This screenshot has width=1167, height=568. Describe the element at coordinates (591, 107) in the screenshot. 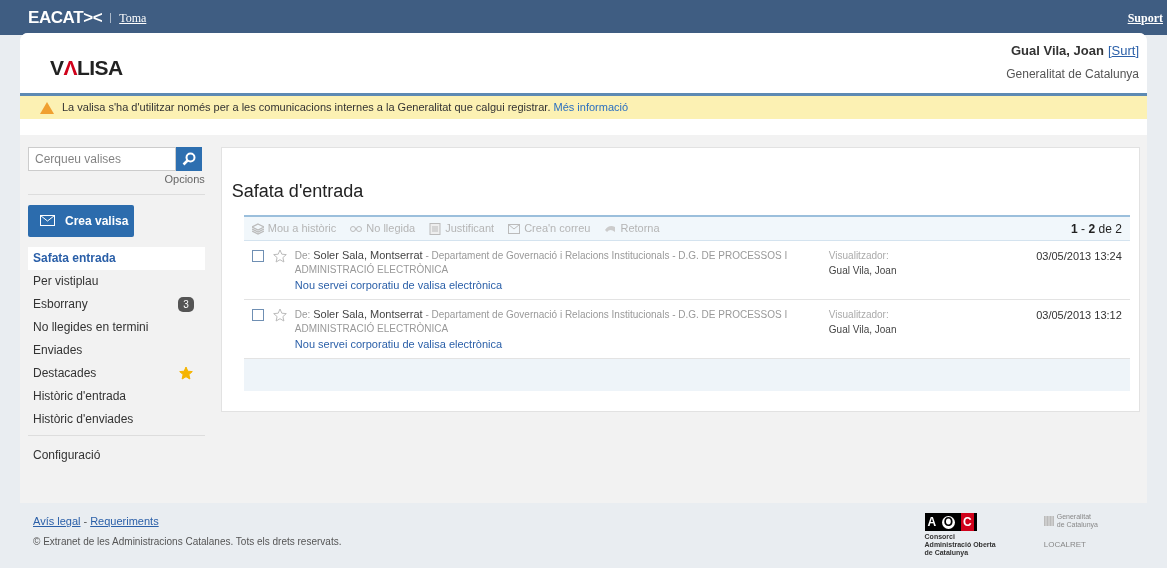

I see `more-info-link: Més informació` at that location.